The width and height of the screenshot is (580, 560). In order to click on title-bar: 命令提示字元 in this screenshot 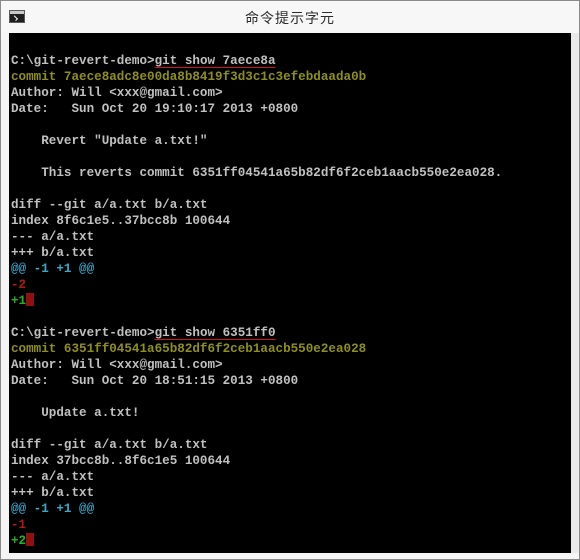, I will do `click(290, 17)`.